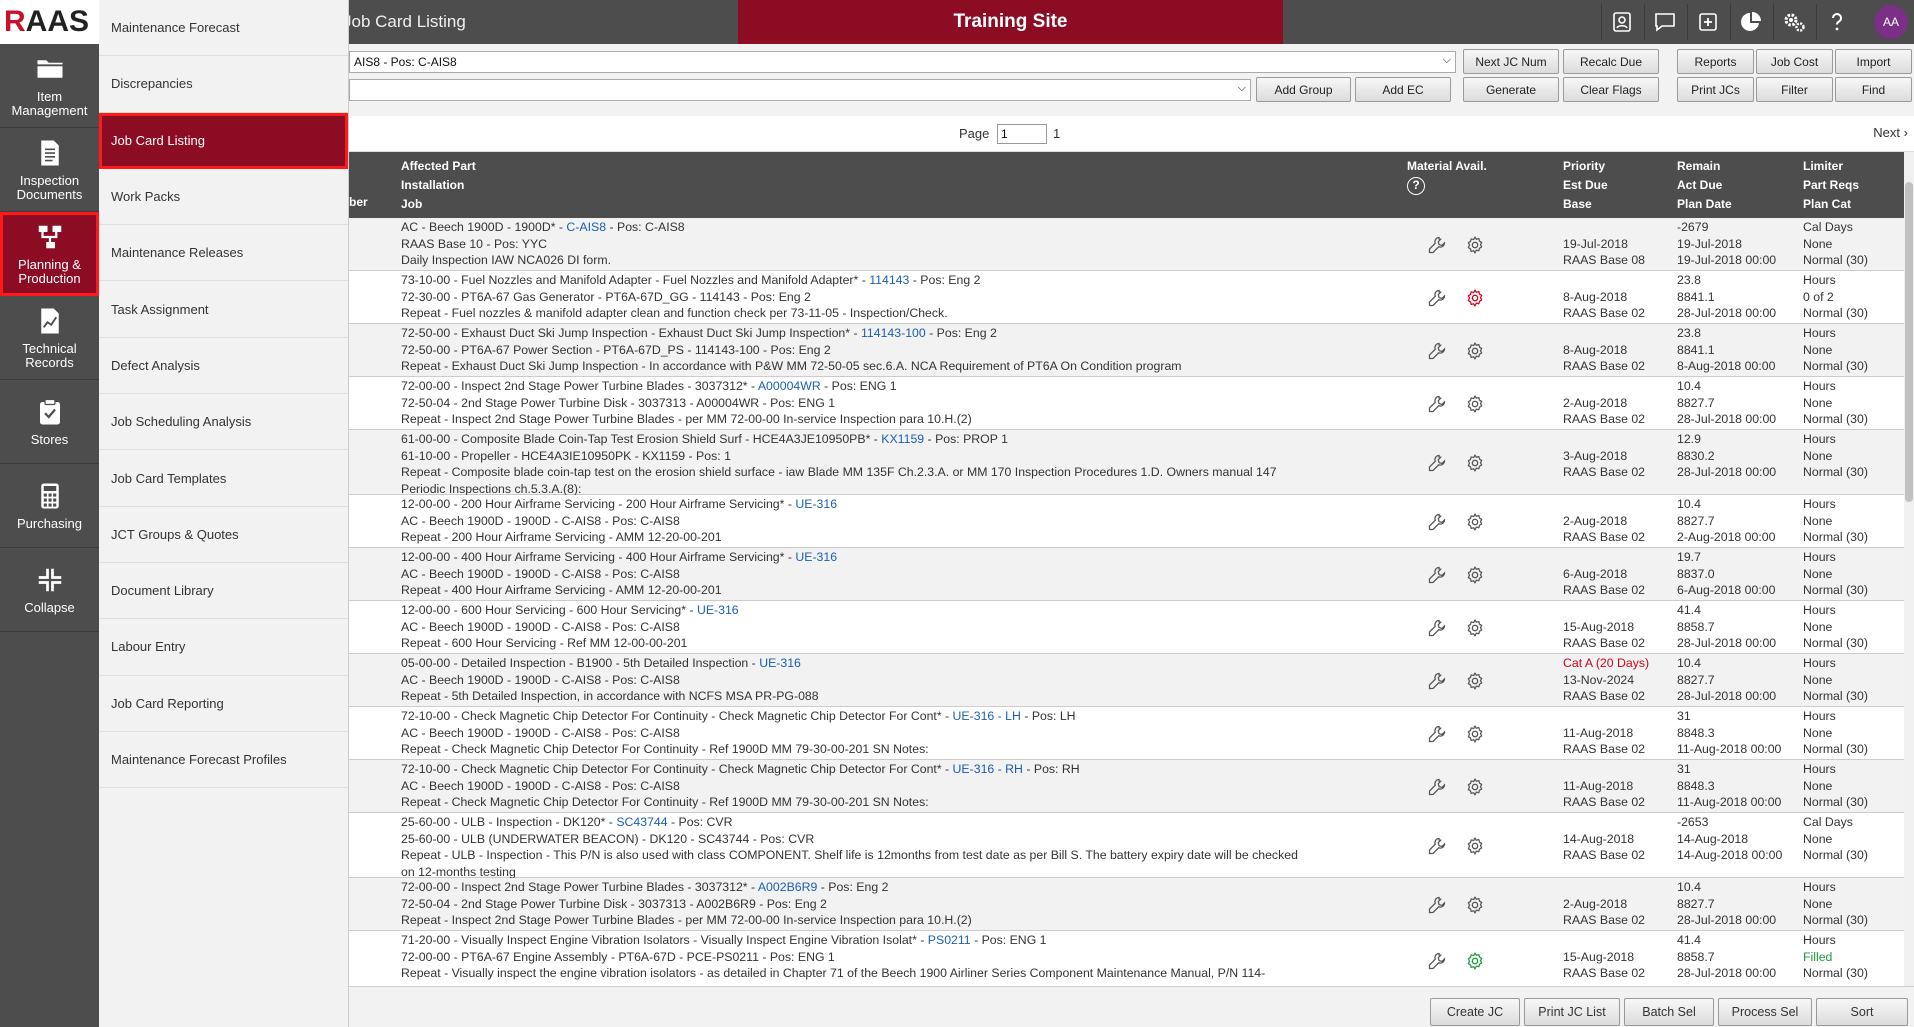 This screenshot has height=1027, width=1914. Describe the element at coordinates (1831, 185) in the screenshot. I see `column-limiter: Limiter Part Reqs Plan Cat` at that location.